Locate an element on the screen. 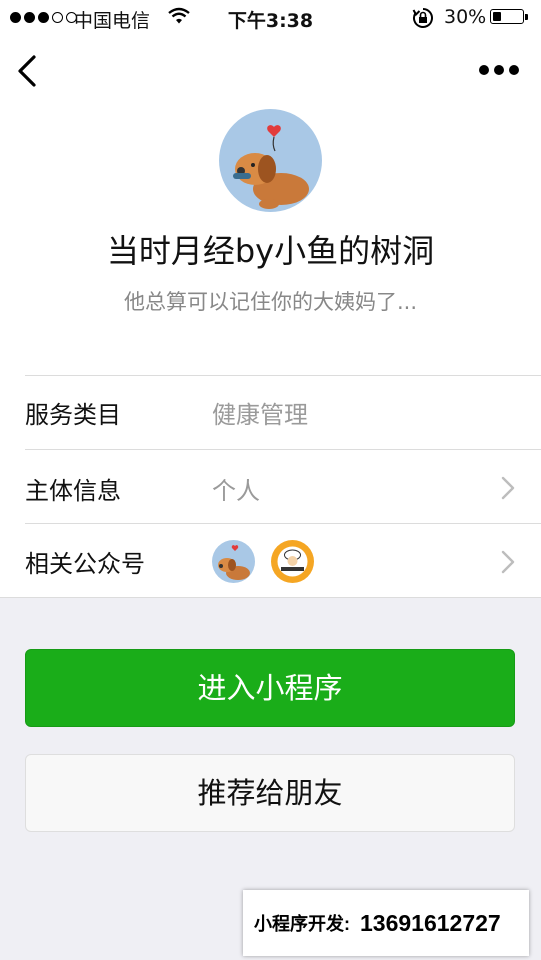 This screenshot has height=960, width=541. developer-contact-phone: 13691612727 is located at coordinates (430, 922).